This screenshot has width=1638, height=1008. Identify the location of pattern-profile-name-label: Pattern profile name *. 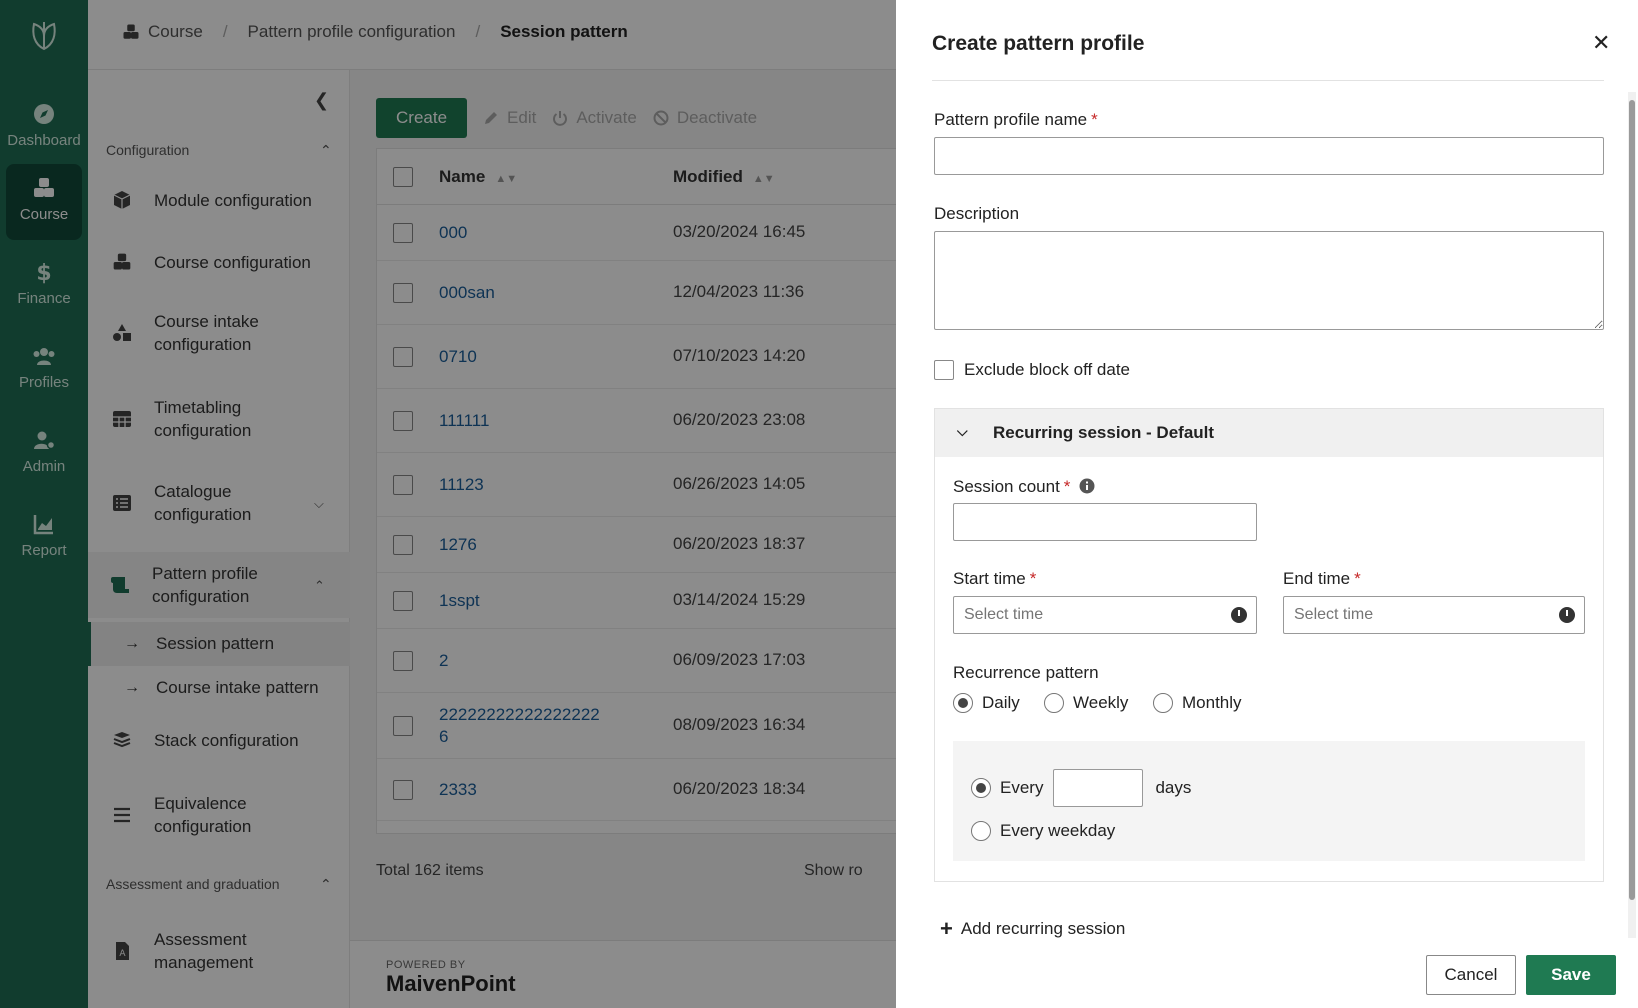
(1016, 120).